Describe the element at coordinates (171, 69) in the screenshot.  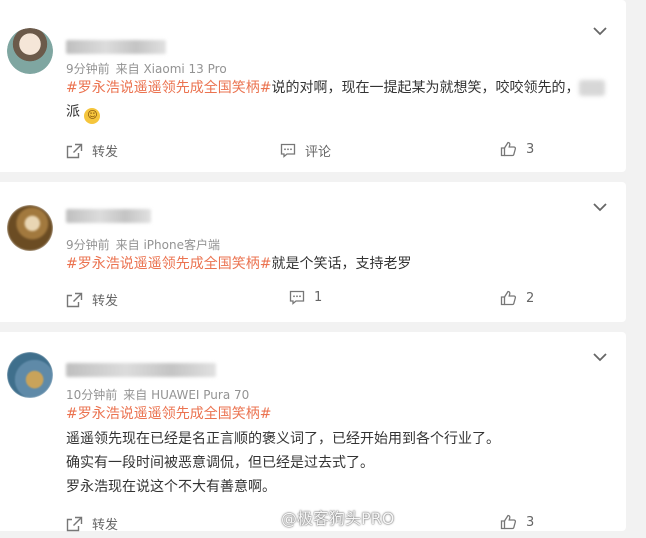
I see `post-source: 来自 Xiaomi 13 Pro` at that location.